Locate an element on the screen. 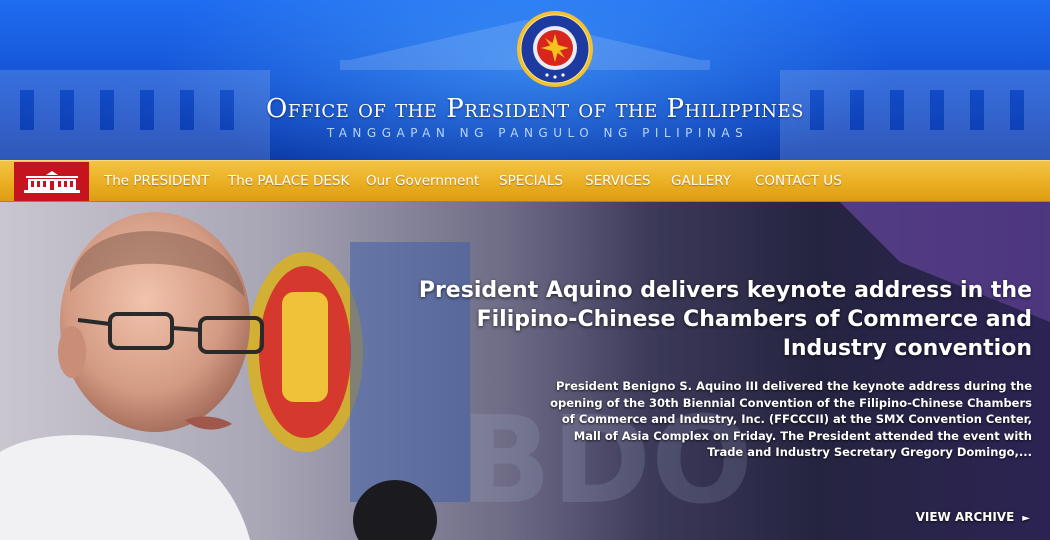 The width and height of the screenshot is (1050, 540). site-subtitle: TANGGAPAN NG PANGULO NG PILIPINAS is located at coordinates (537, 133).